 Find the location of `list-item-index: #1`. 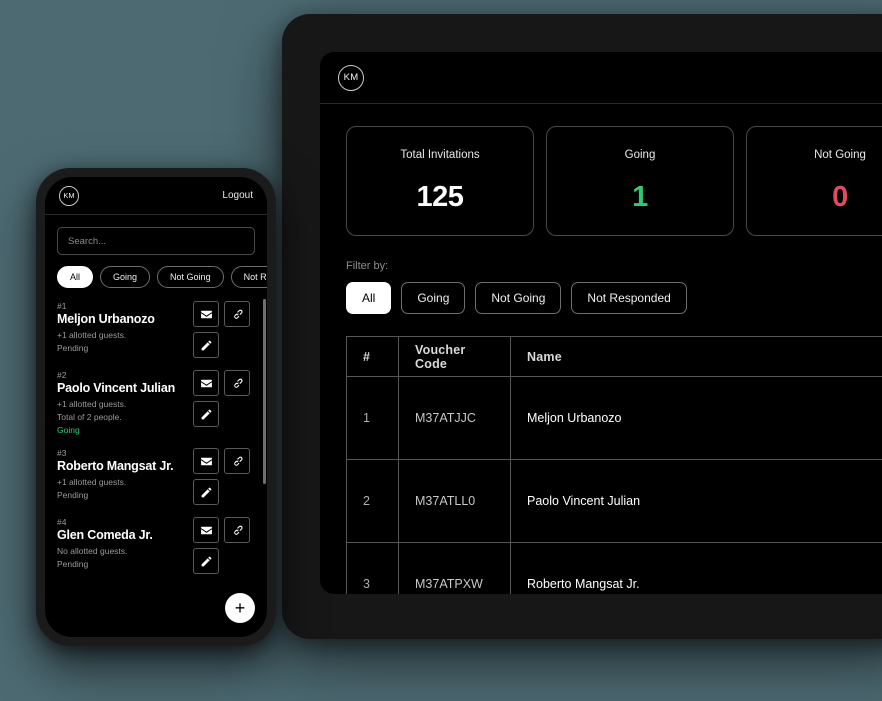

list-item-index: #1 is located at coordinates (62, 306).